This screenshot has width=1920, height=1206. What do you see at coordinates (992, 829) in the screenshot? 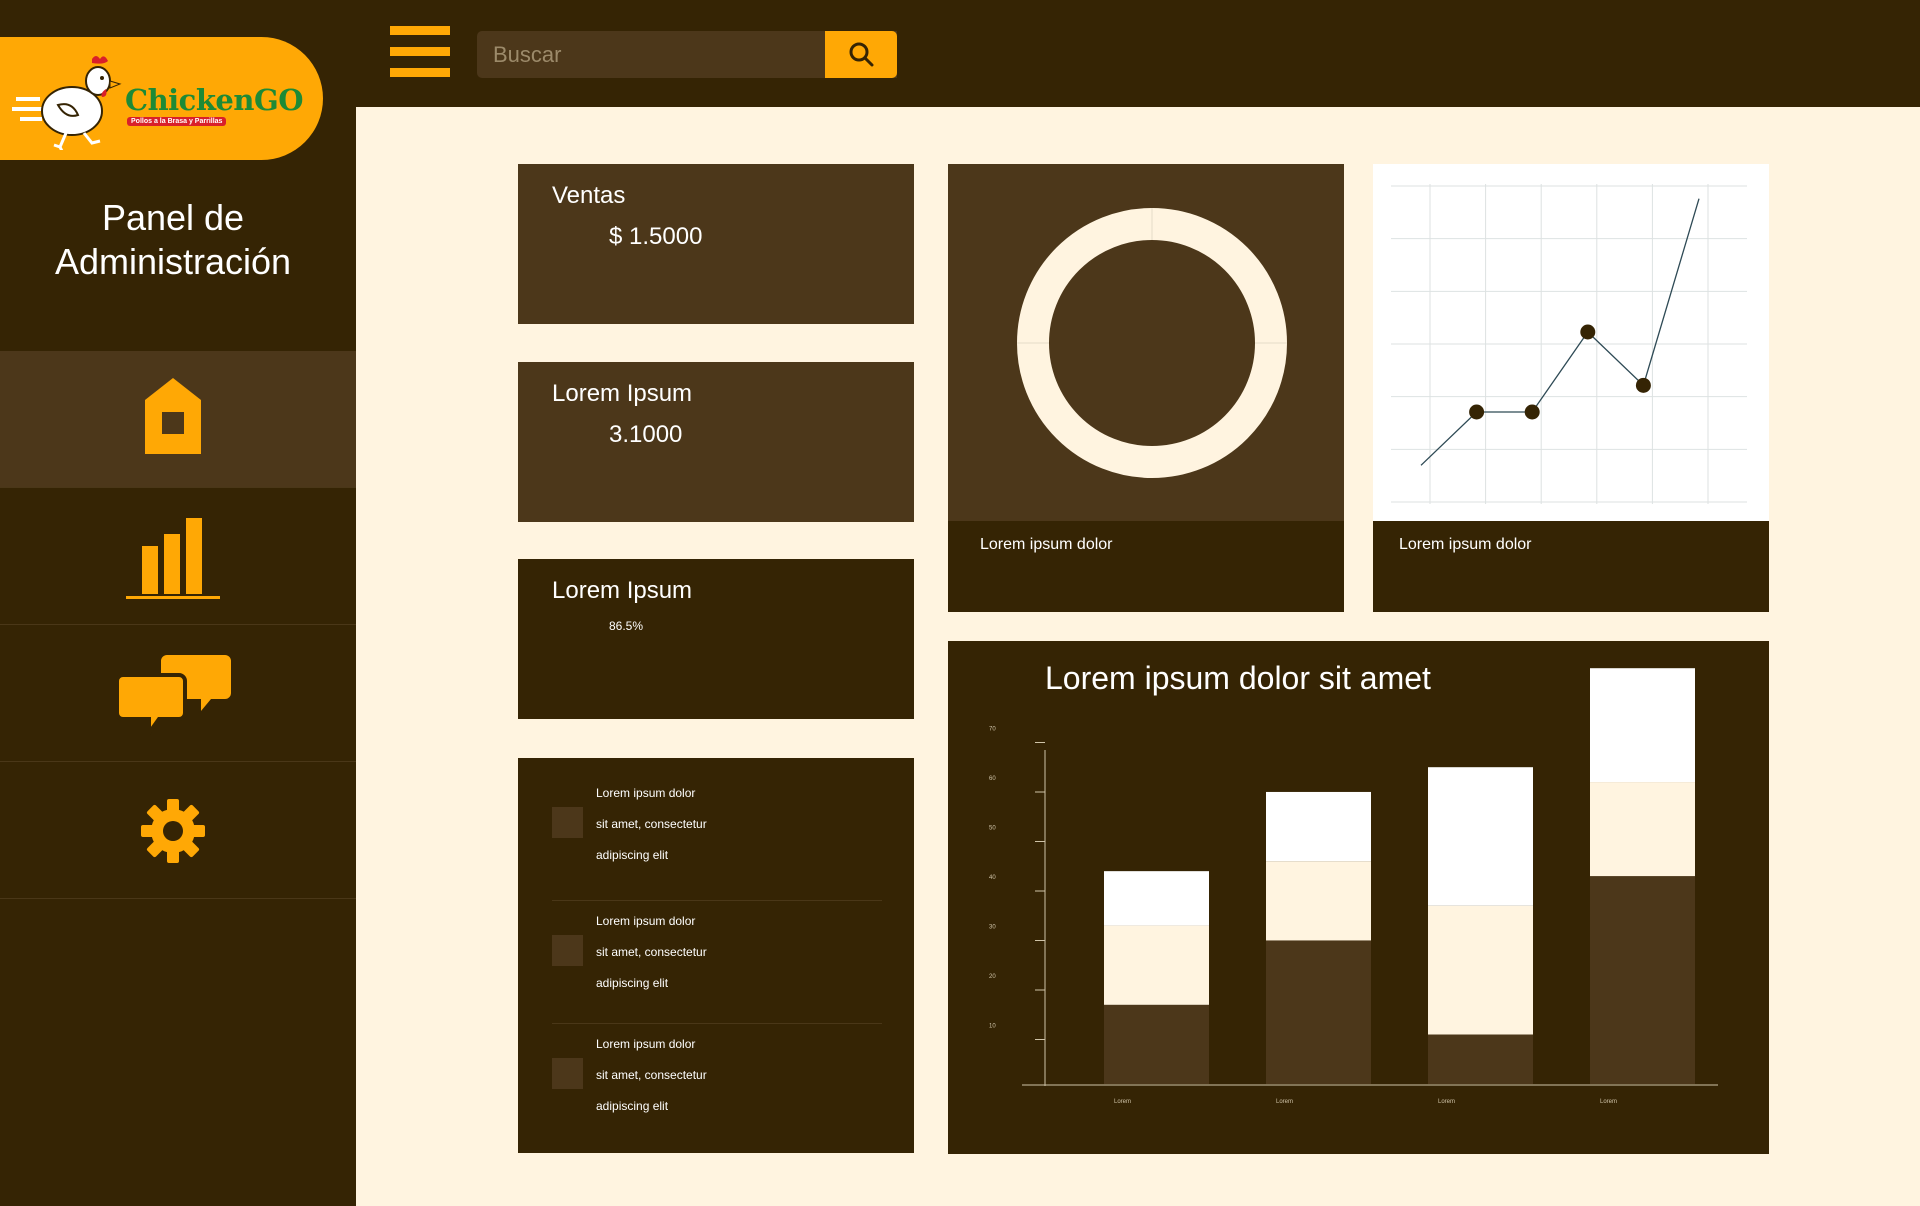
I see `y-tick-label: 50` at bounding box center [992, 829].